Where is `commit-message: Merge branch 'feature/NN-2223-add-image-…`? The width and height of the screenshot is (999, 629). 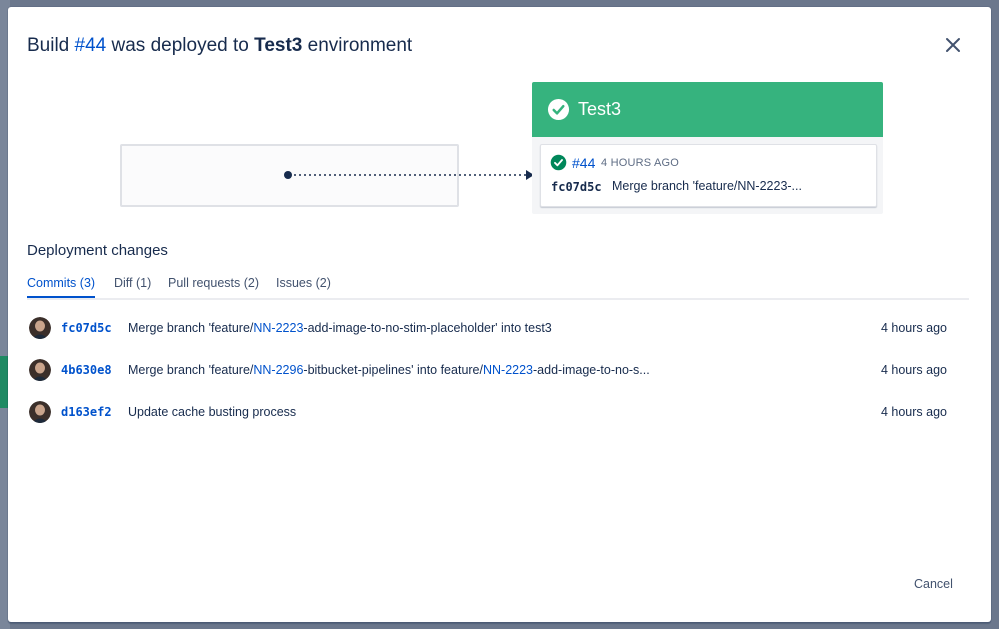
commit-message: Merge branch 'feature/NN-2223-add-image-… is located at coordinates (340, 328).